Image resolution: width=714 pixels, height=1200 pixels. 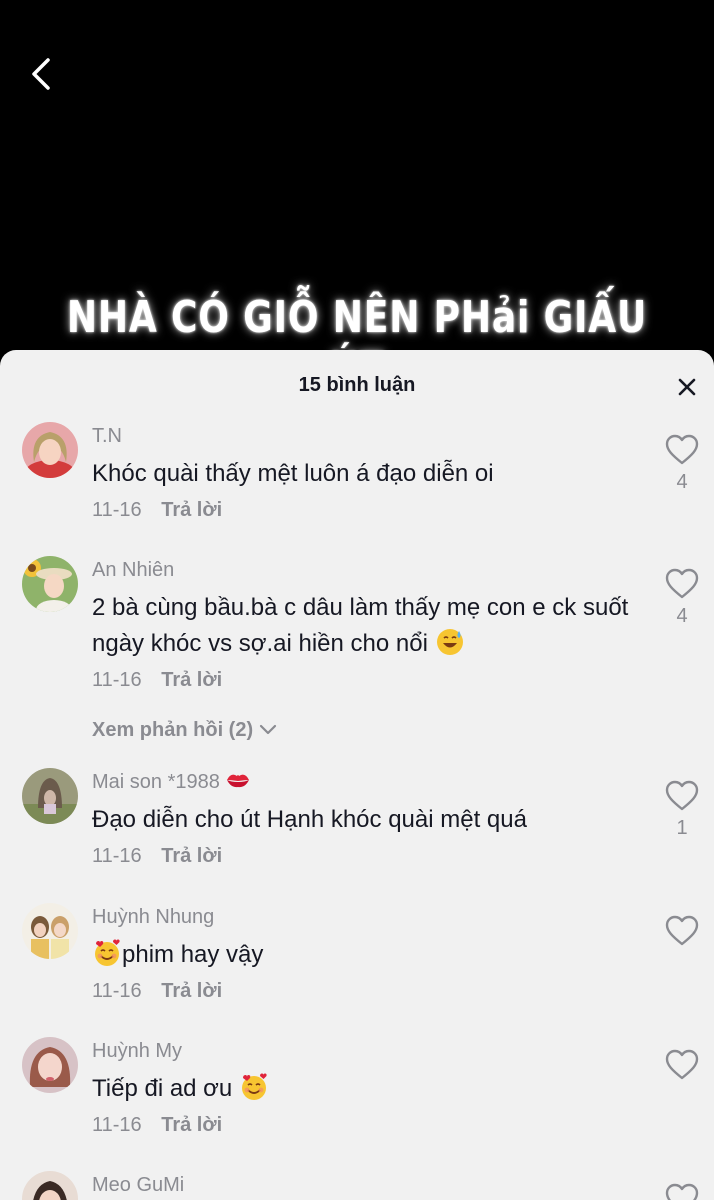 I want to click on sheet-header: 15 bình luận, so click(x=357, y=386).